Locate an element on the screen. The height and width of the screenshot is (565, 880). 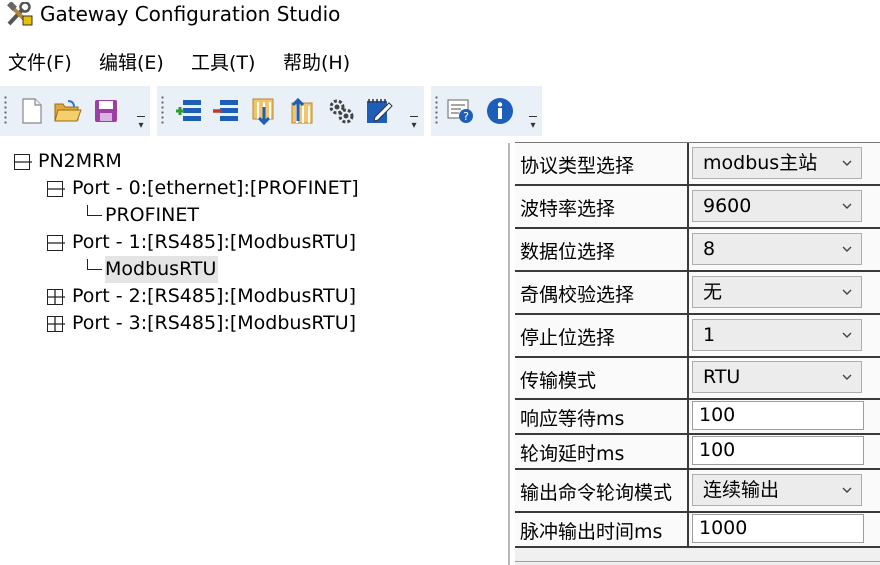
output-poll-mode-select: 连续输出 is located at coordinates (777, 490).